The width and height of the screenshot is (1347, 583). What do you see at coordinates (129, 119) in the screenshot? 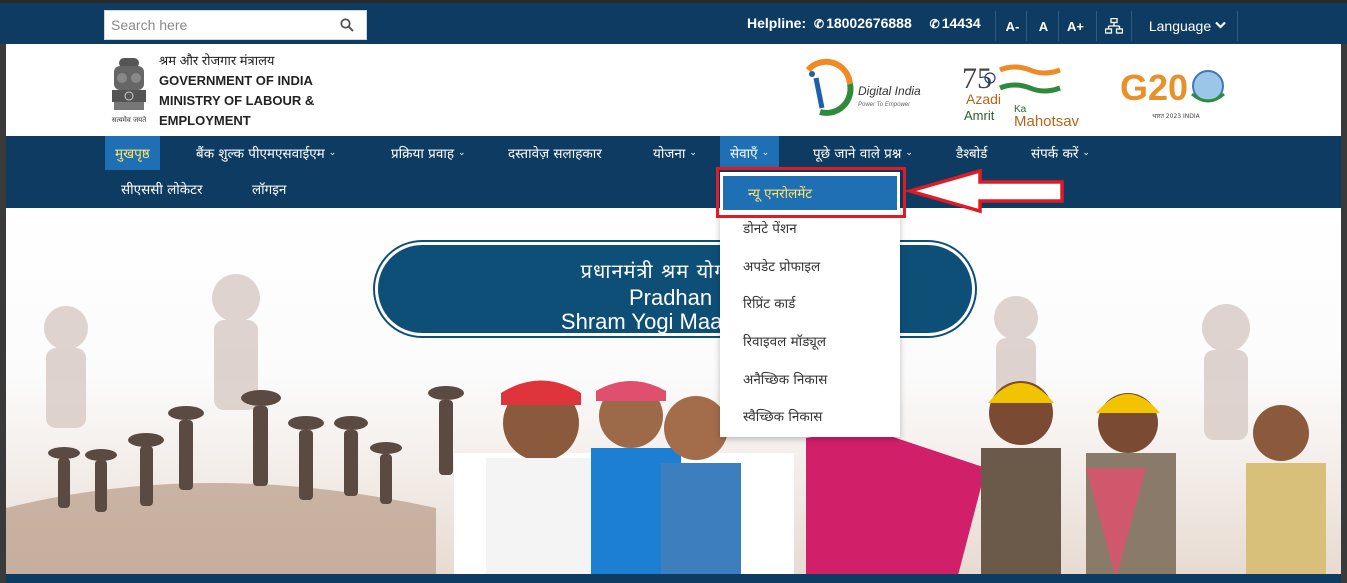
I see `emblem-caption: सत्यमेव जयते` at bounding box center [129, 119].